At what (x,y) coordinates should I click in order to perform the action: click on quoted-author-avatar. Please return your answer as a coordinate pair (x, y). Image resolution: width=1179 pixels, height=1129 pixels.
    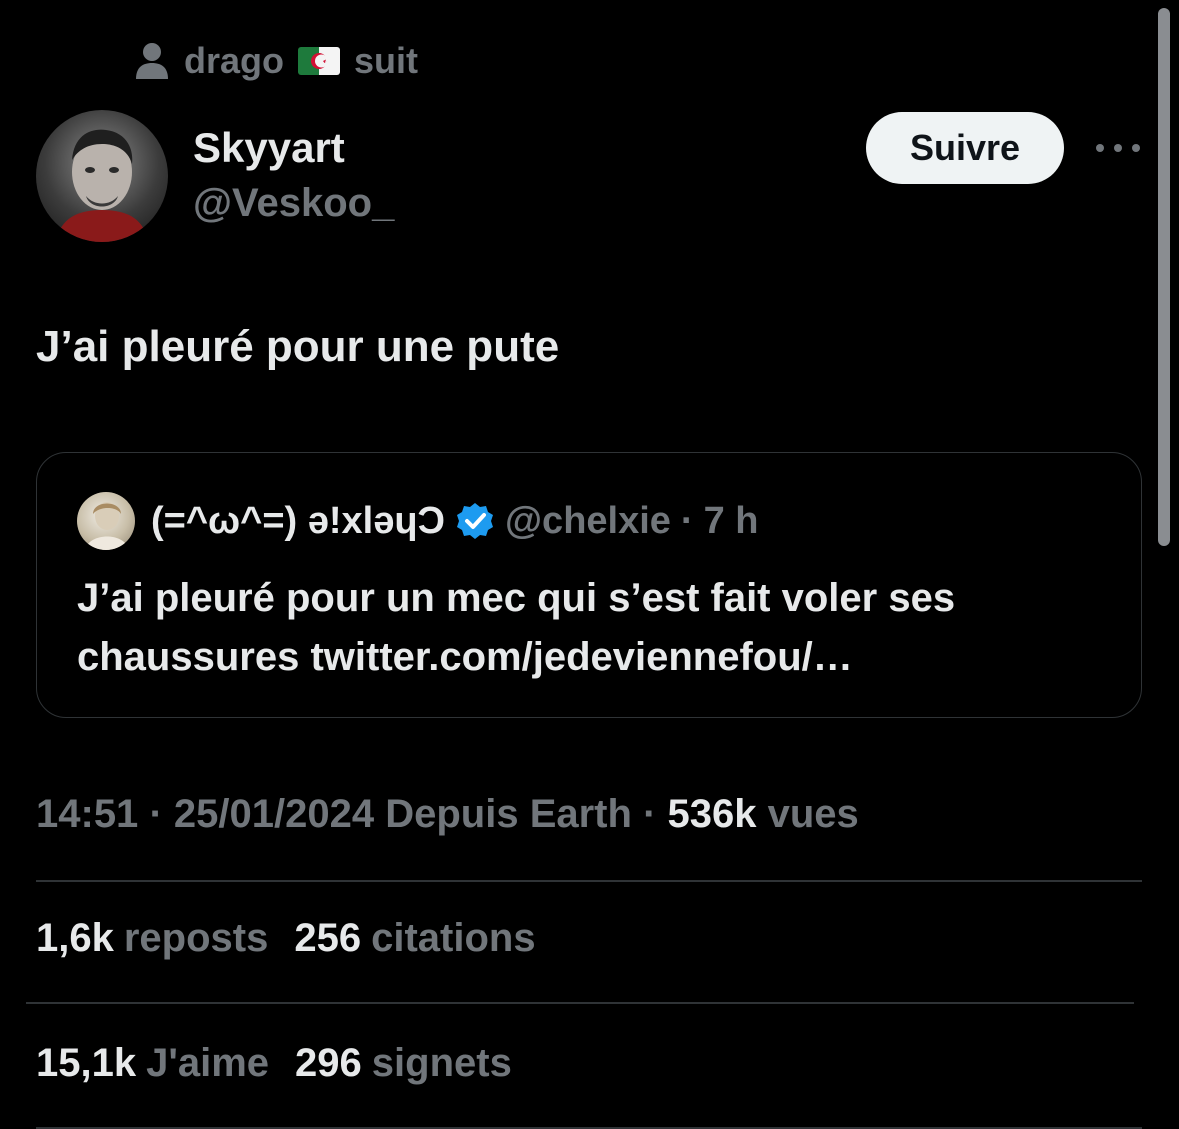
    Looking at the image, I should click on (106, 521).